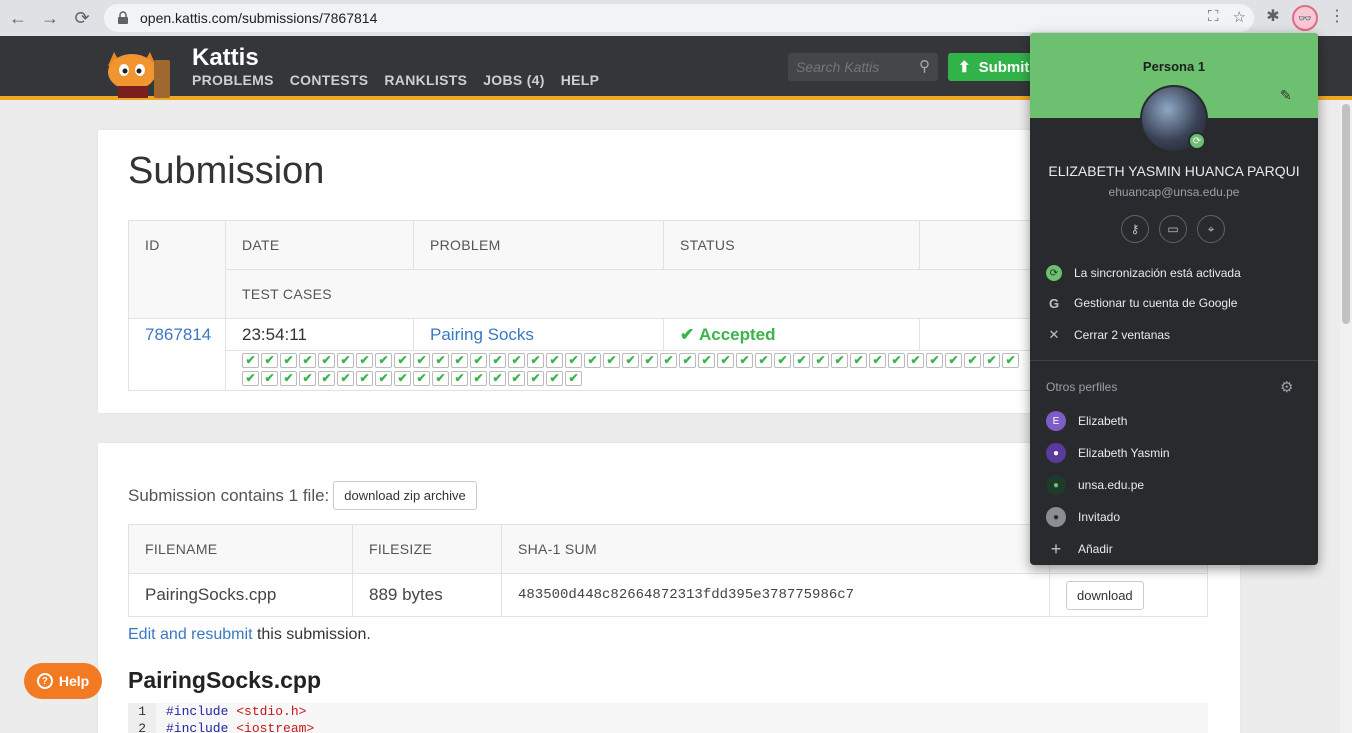 This screenshot has width=1352, height=733. What do you see at coordinates (1213, 17) in the screenshot?
I see `translate-icon: ⛶` at bounding box center [1213, 17].